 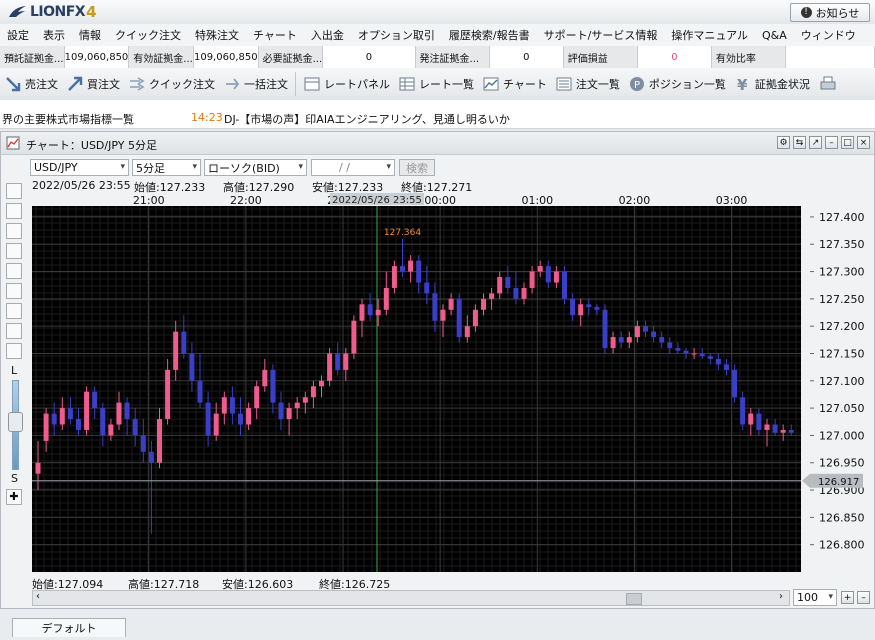 What do you see at coordinates (14, 191) in the screenshot?
I see `cursor-tool-icon` at bounding box center [14, 191].